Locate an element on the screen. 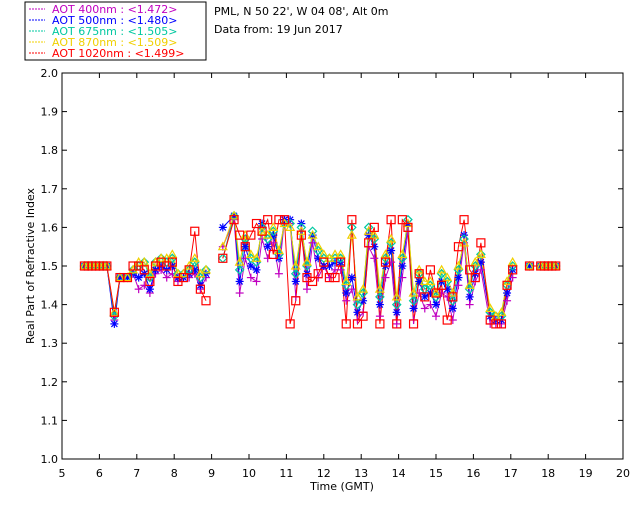 The width and height of the screenshot is (640, 512). x-tick-label: 6 is located at coordinates (99, 473).